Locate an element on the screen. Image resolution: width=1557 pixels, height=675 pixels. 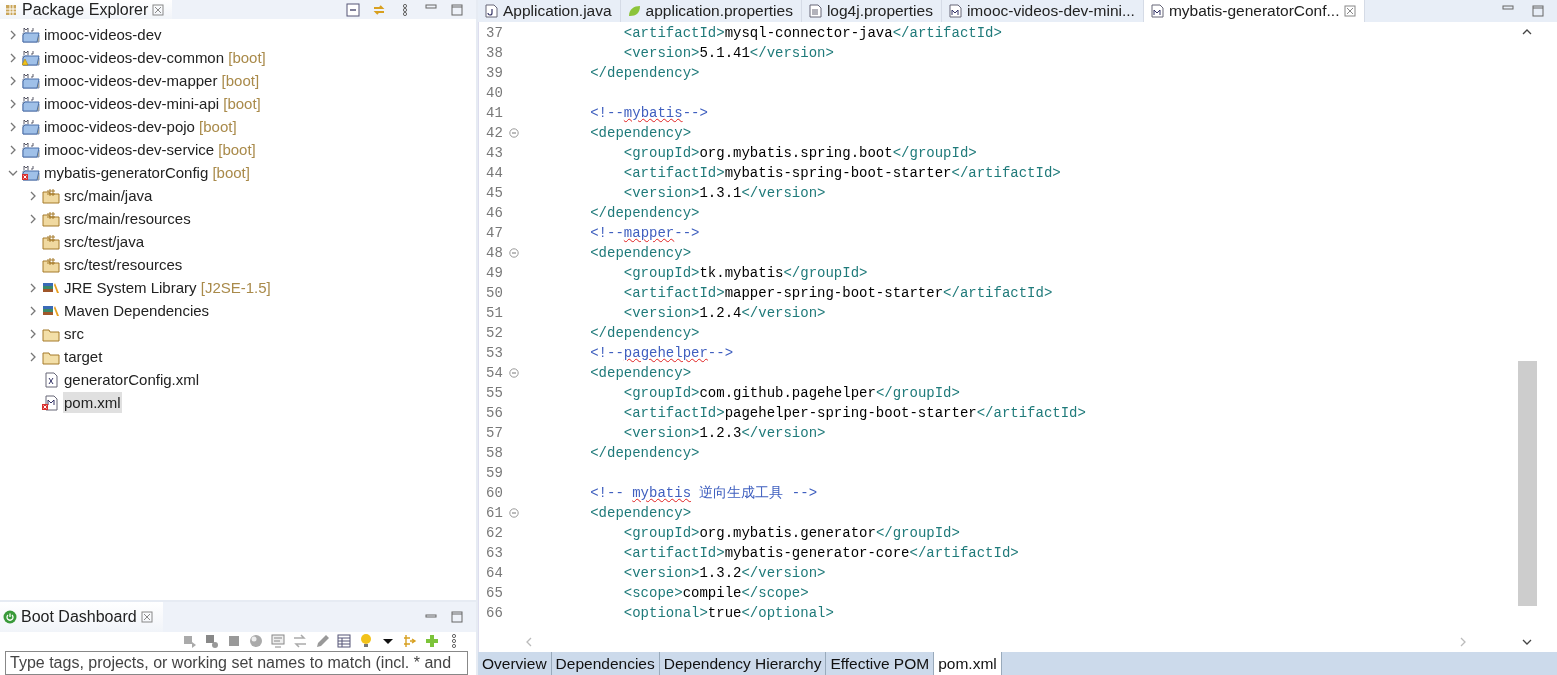
code-line: <scope>compile</scope> is located at coordinates (715, 593).